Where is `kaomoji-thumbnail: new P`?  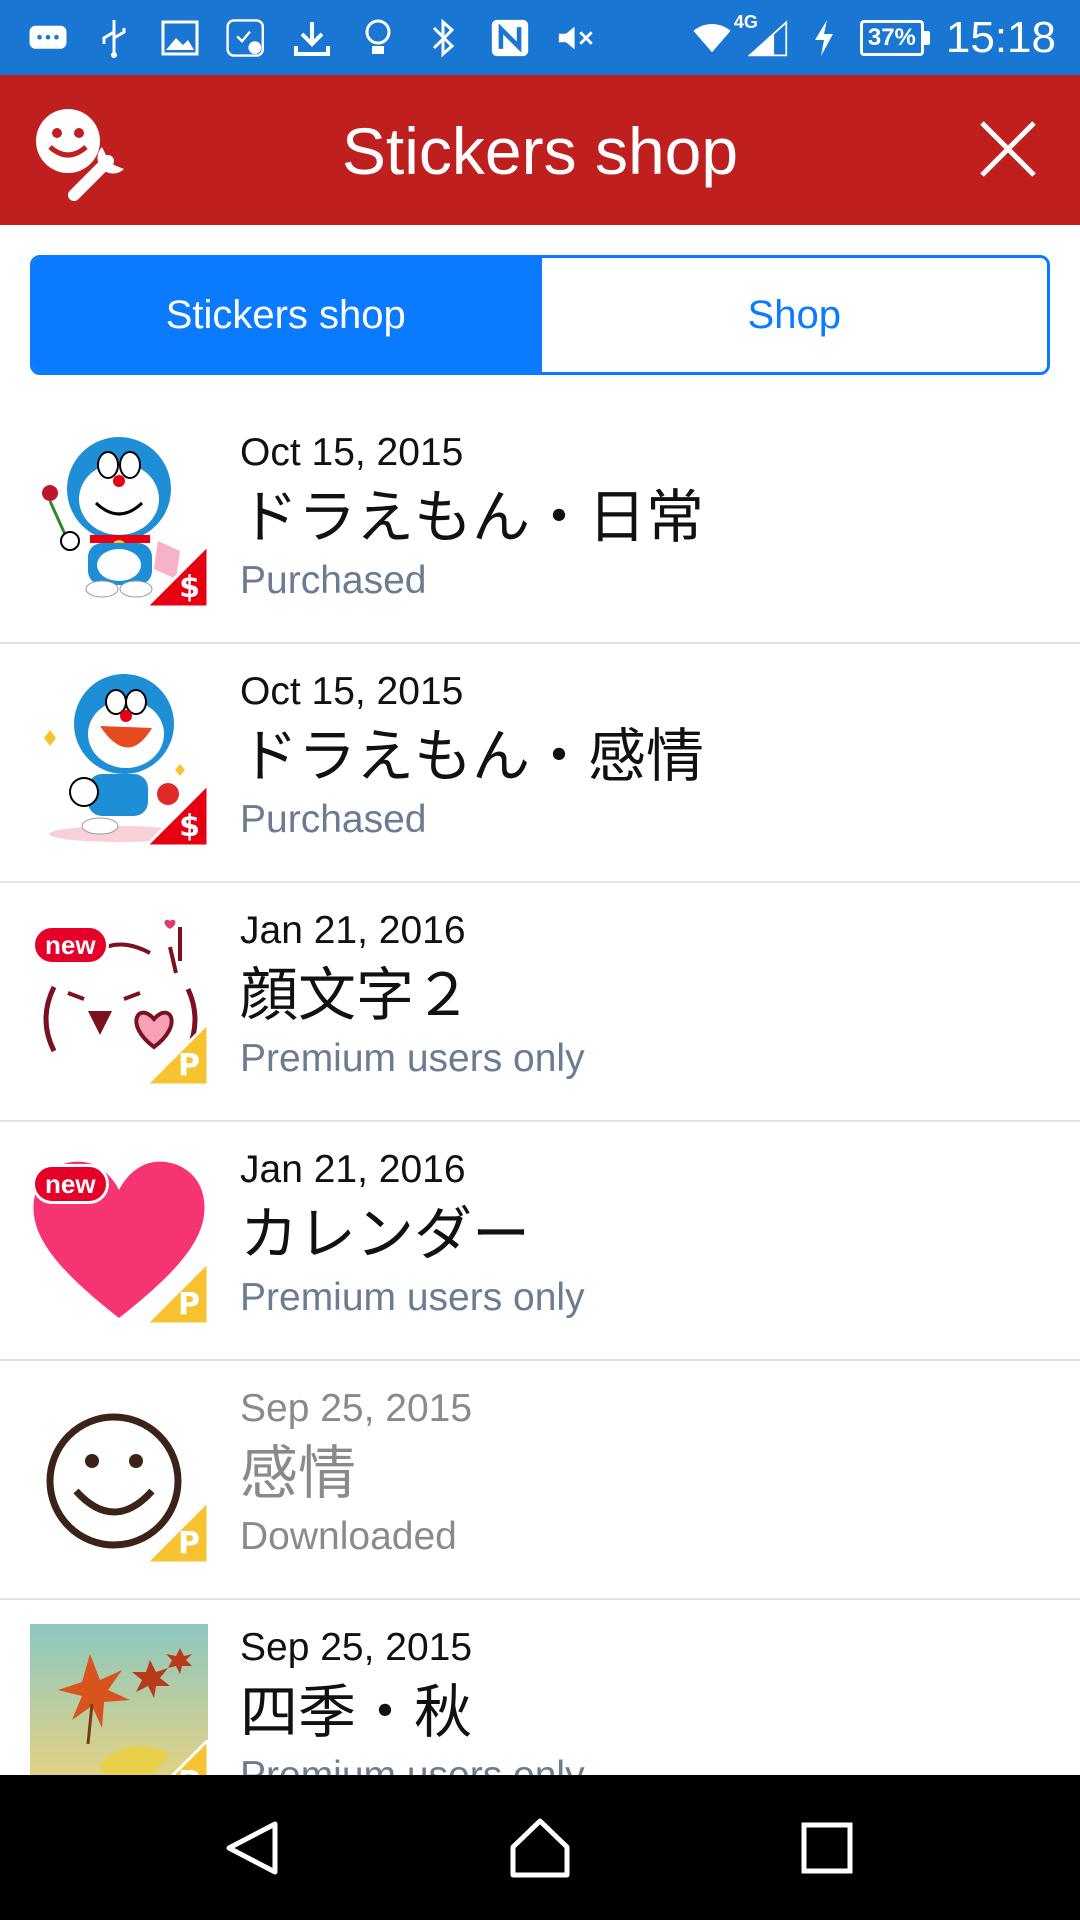
kaomoji-thumbnail: new P is located at coordinates (119, 996).